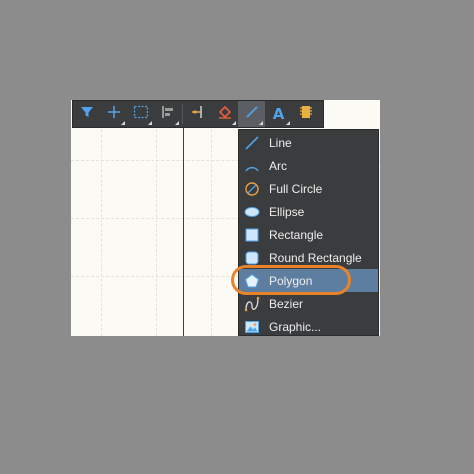  What do you see at coordinates (252, 189) in the screenshot?
I see `full-circle-icon` at bounding box center [252, 189].